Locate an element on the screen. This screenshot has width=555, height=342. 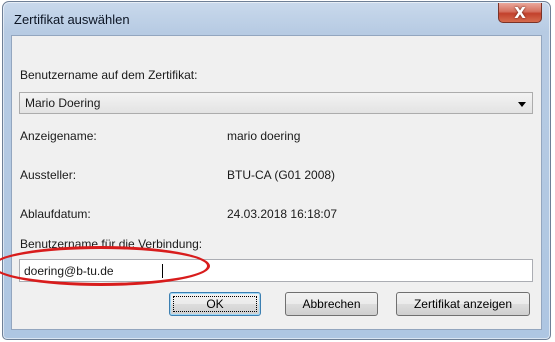
close-button: X is located at coordinates (520, 13).